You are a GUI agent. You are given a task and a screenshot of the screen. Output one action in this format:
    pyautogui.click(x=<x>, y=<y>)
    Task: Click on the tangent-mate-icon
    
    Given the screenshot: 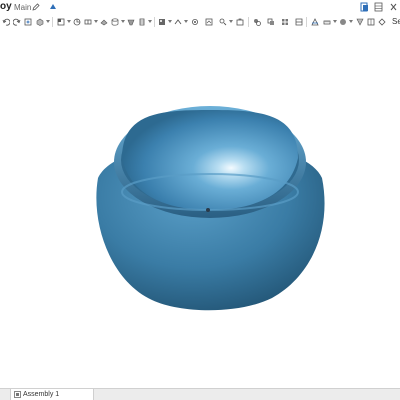 What is the action you would take?
    pyautogui.click(x=178, y=22)
    